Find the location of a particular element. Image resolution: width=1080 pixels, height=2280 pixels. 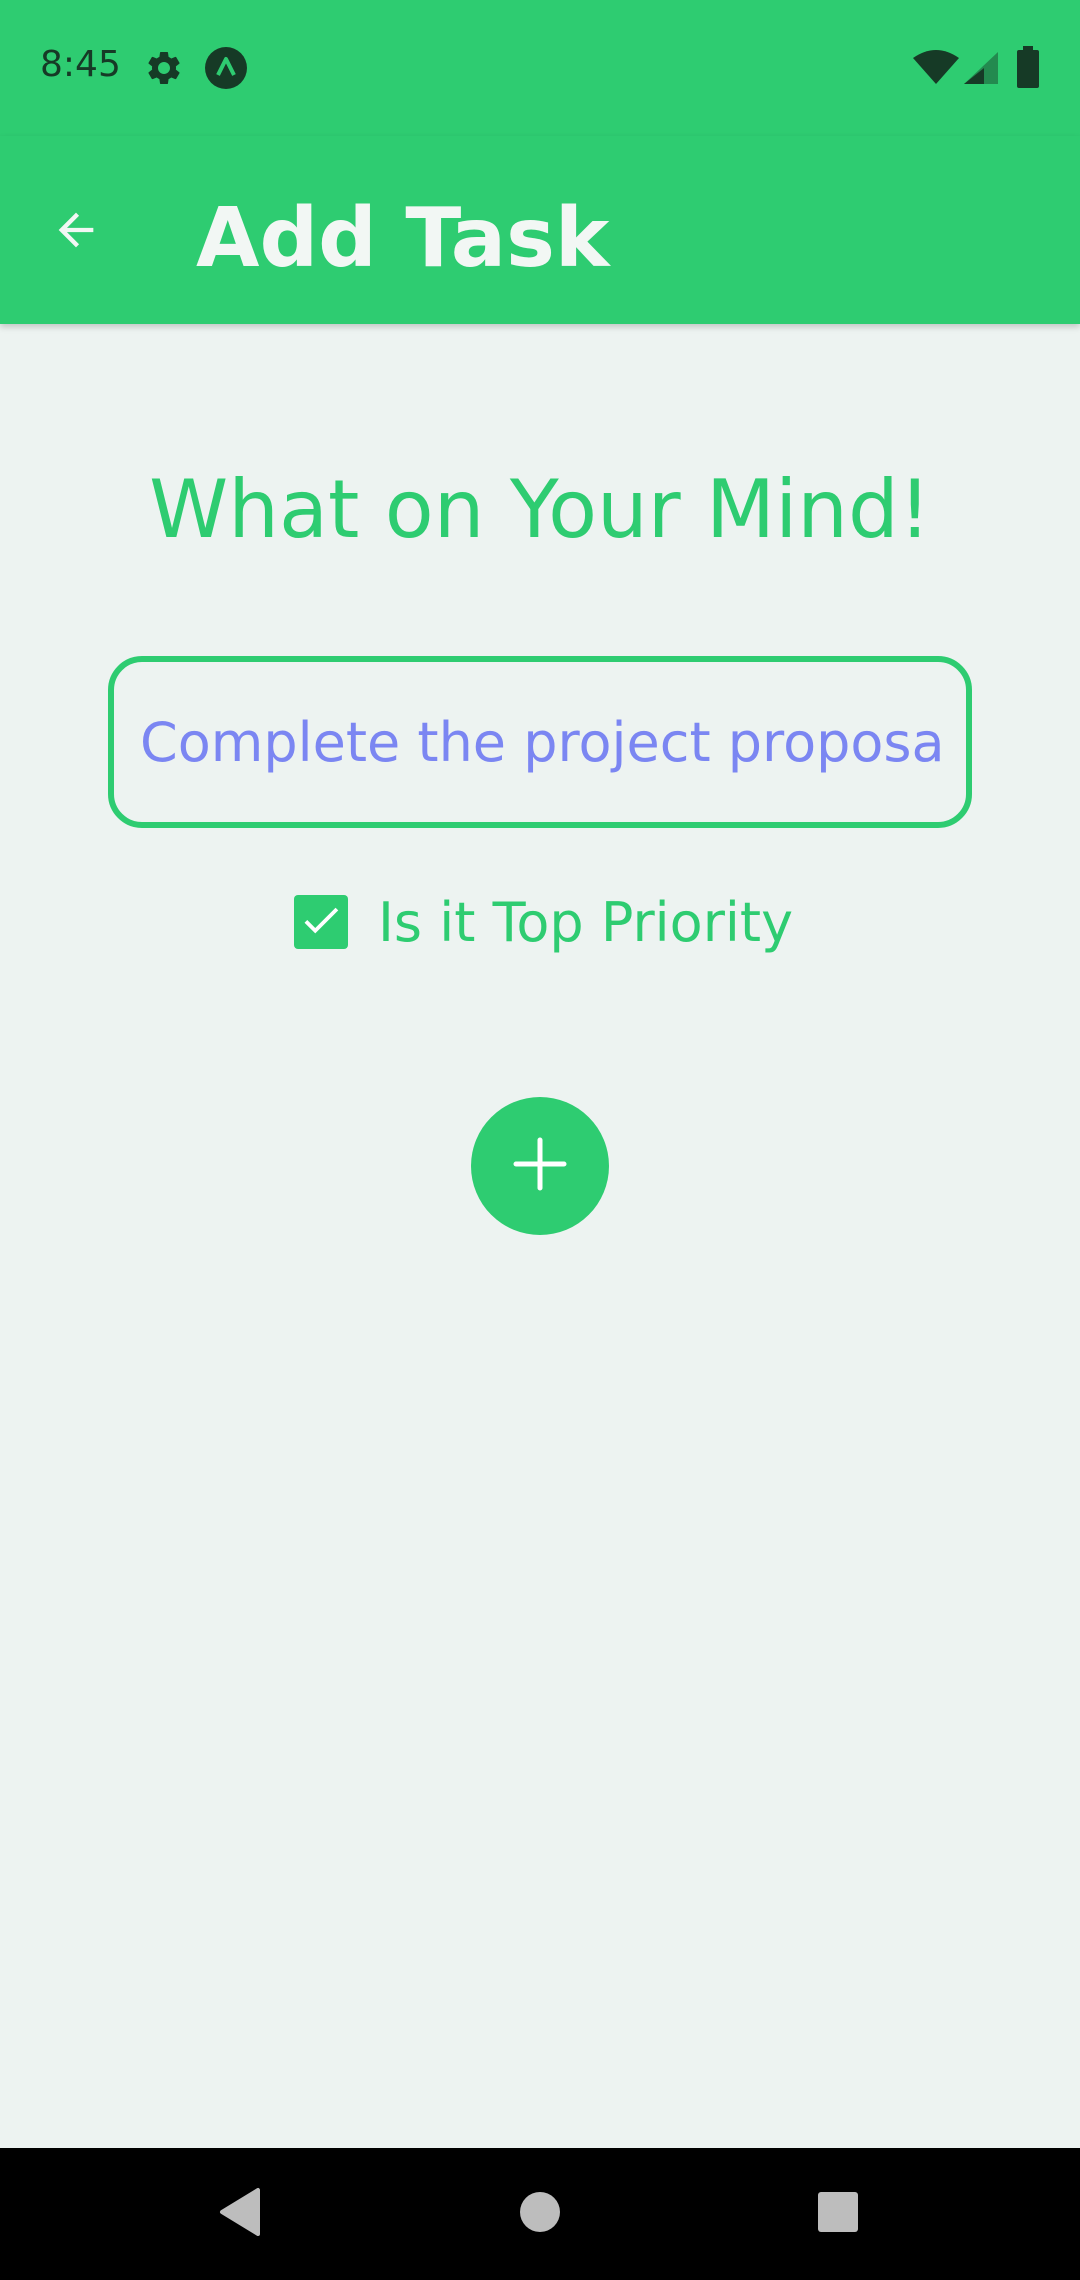

nav-home-button is located at coordinates (540, 2214).